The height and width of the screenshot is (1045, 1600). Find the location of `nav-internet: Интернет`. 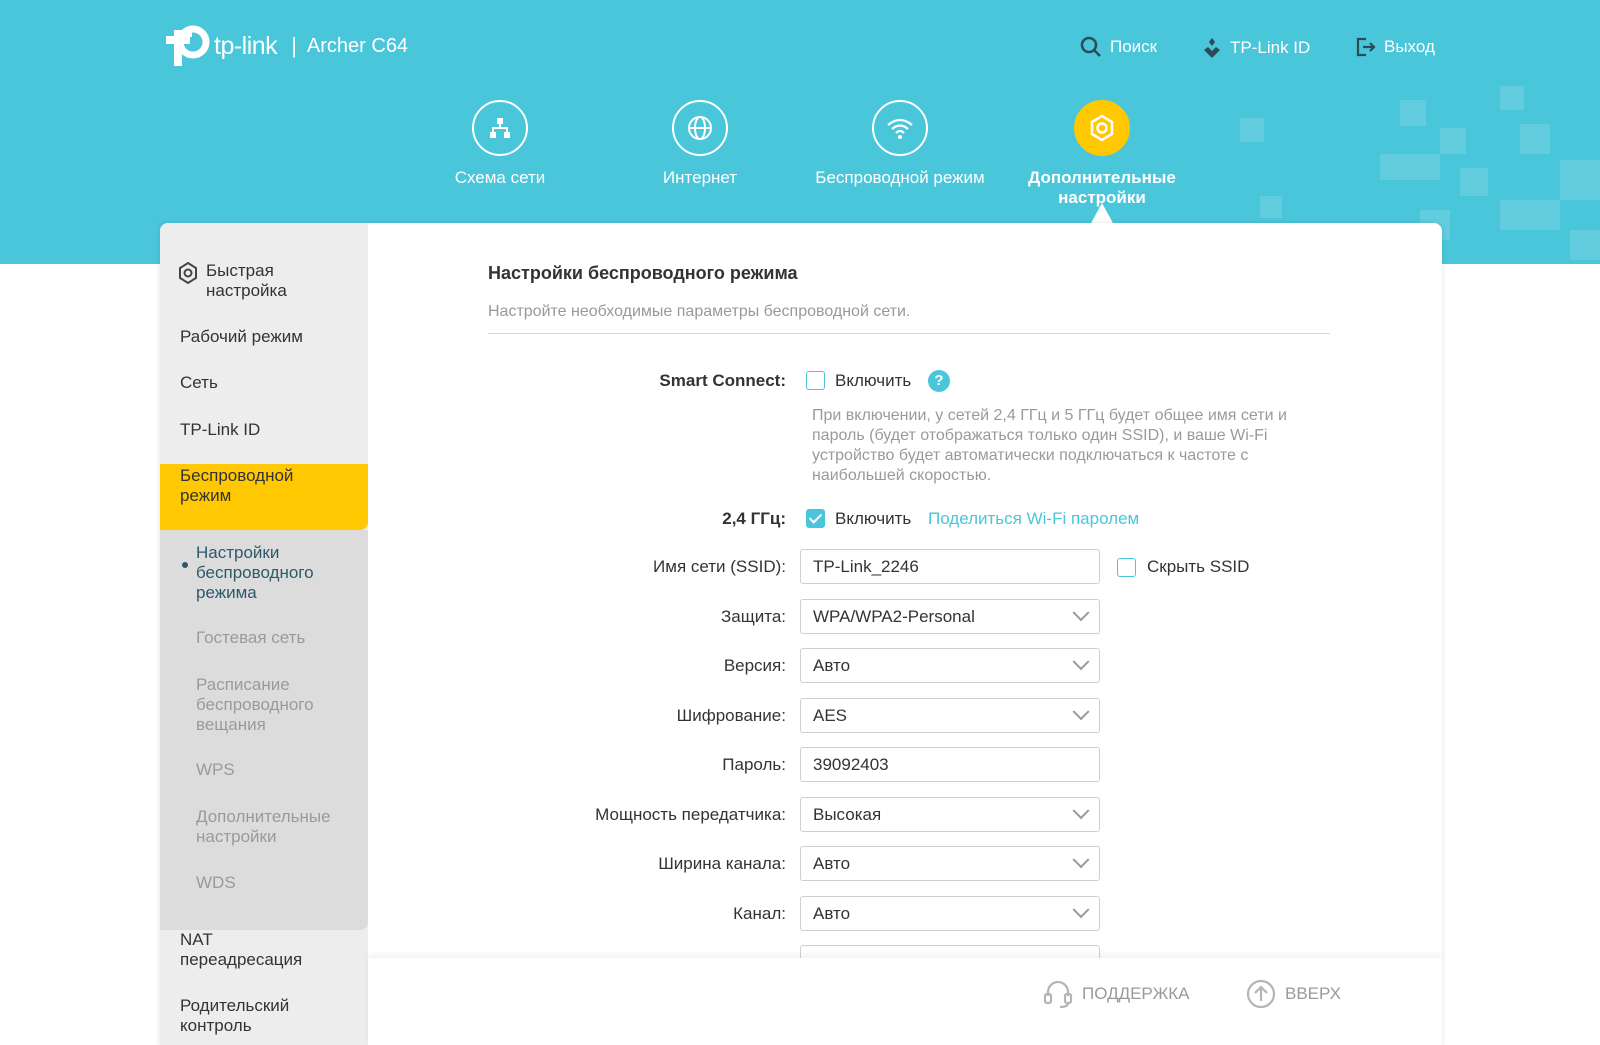

nav-internet: Интернет is located at coordinates (700, 144).